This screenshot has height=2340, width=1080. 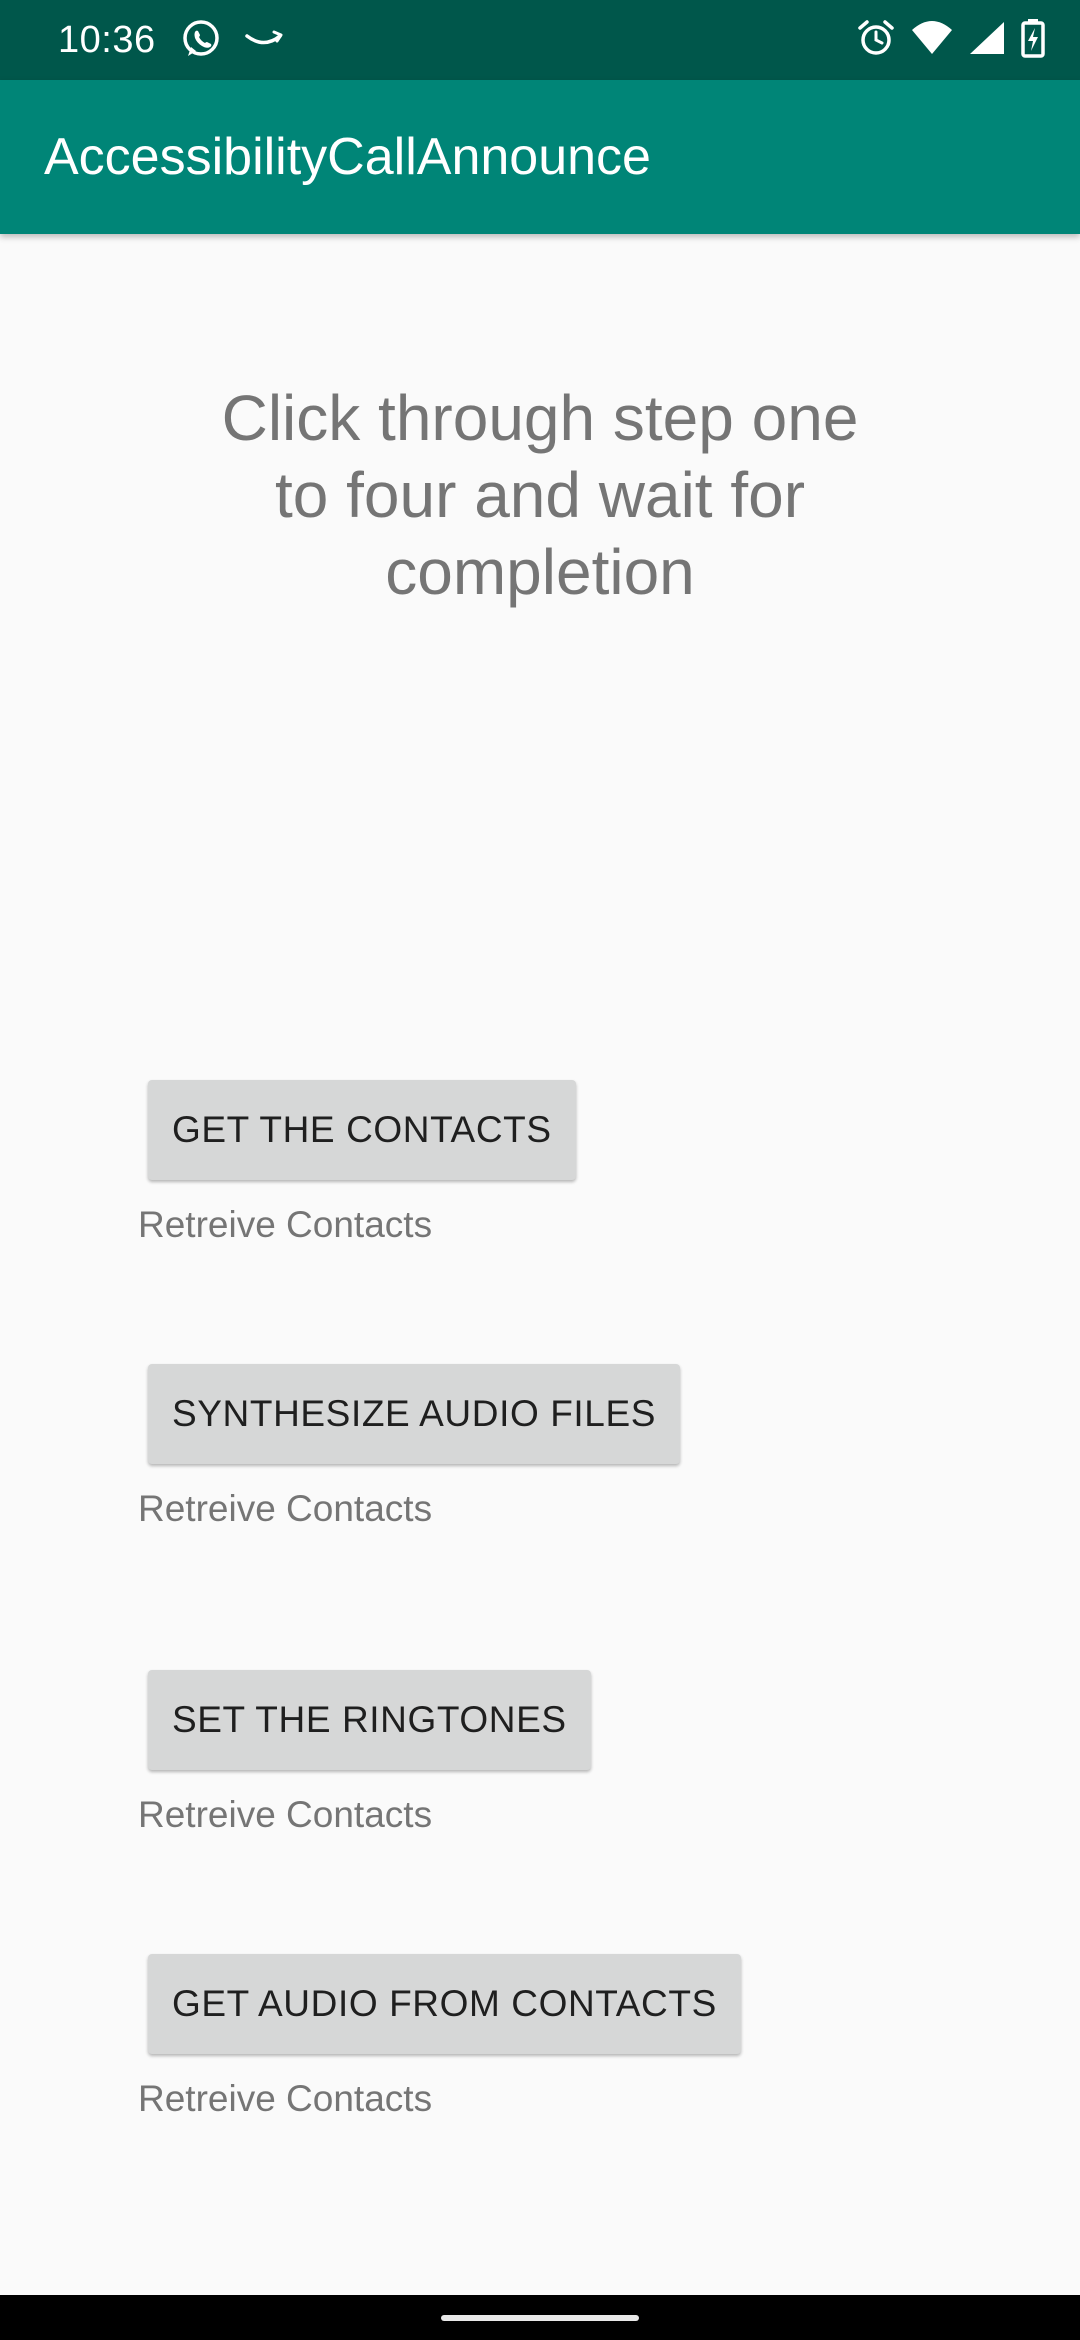 I want to click on get-audio-button: GET AUDIO FROM CONTACTS, so click(x=444, y=2004).